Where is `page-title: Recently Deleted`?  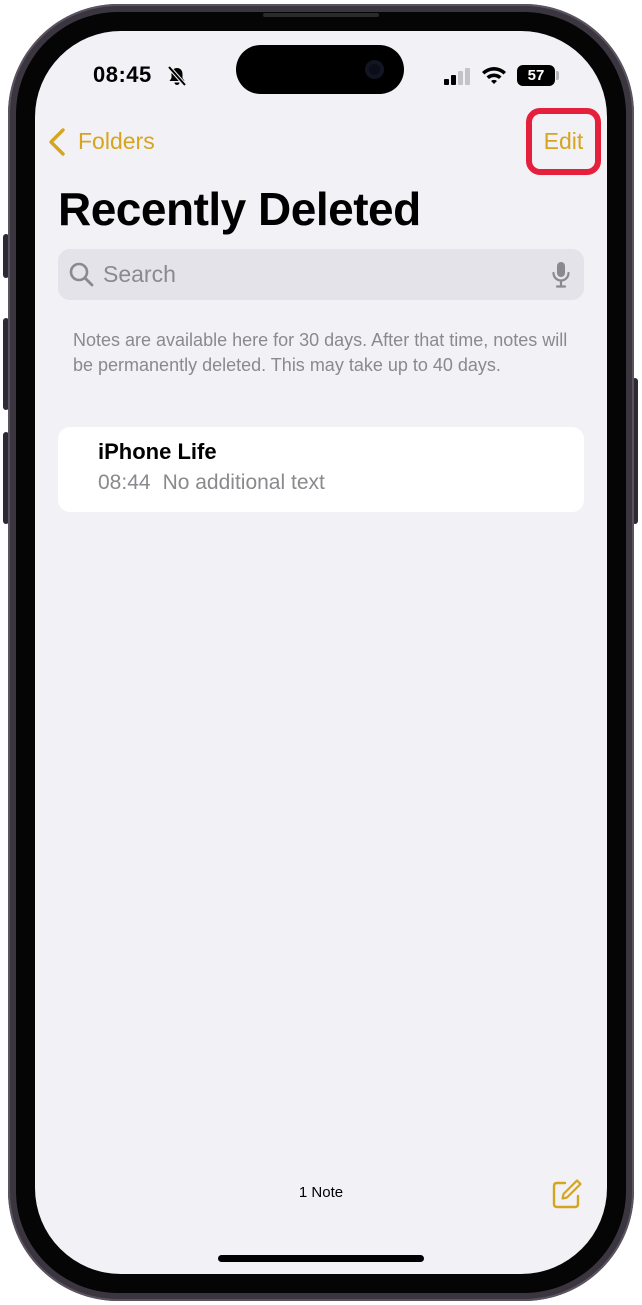 page-title: Recently Deleted is located at coordinates (239, 209).